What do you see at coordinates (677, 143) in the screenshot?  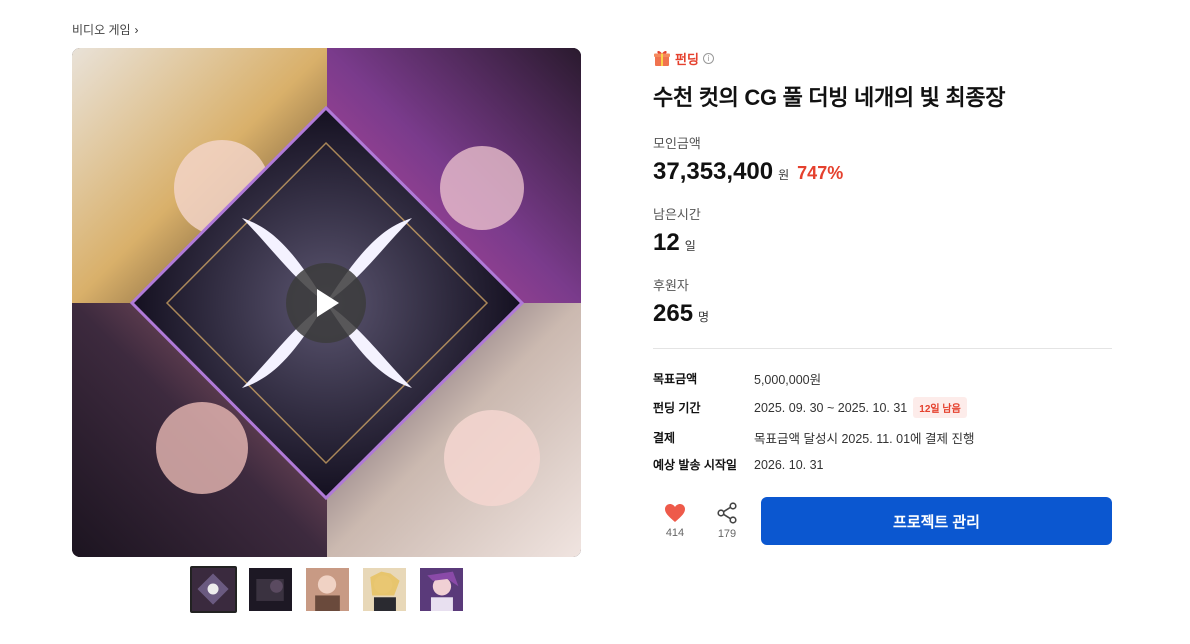 I see `raised-label: 모인금액` at bounding box center [677, 143].